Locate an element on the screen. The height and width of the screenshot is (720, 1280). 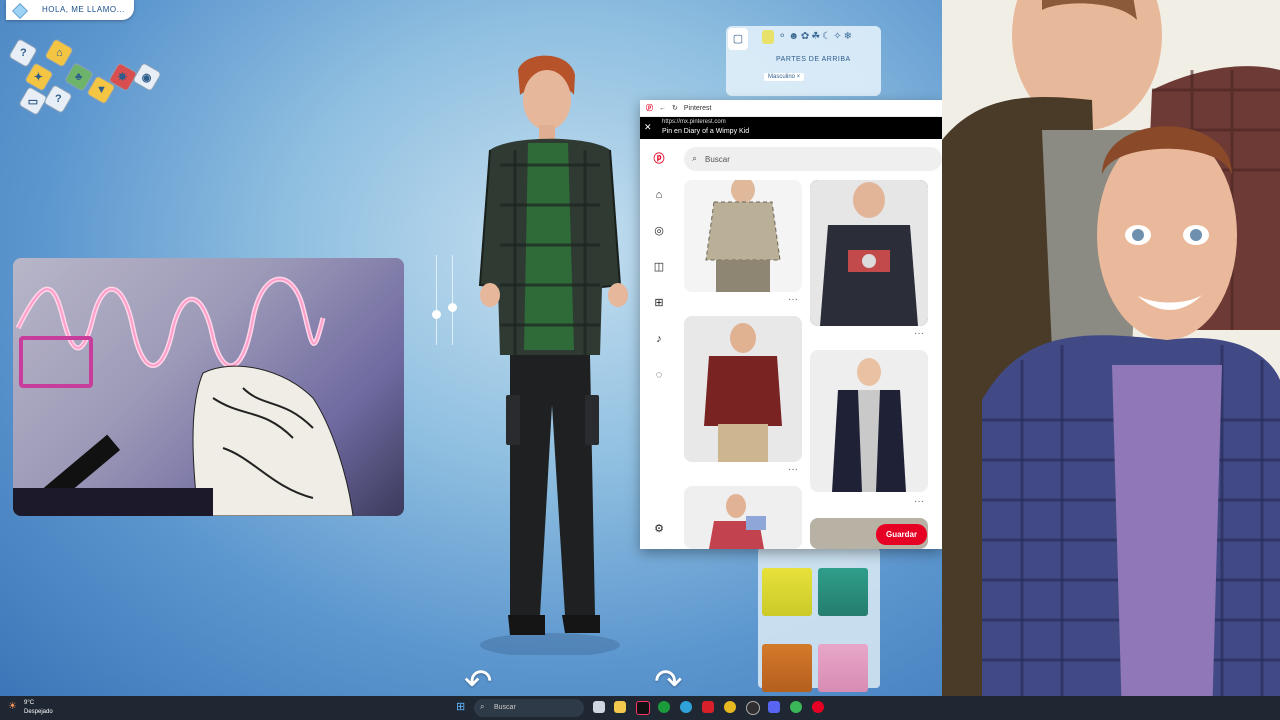
search-placeholder: Buscar is located at coordinates (717, 159).